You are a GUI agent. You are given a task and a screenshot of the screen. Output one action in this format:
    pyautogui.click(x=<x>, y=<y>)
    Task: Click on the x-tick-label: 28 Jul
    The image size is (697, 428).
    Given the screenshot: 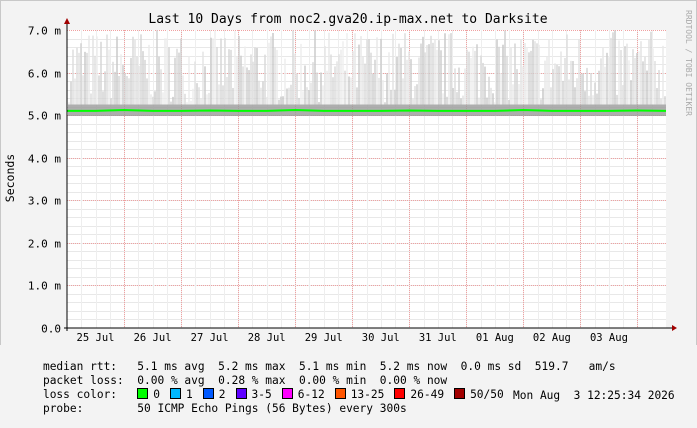 What is the action you would take?
    pyautogui.click(x=267, y=338)
    